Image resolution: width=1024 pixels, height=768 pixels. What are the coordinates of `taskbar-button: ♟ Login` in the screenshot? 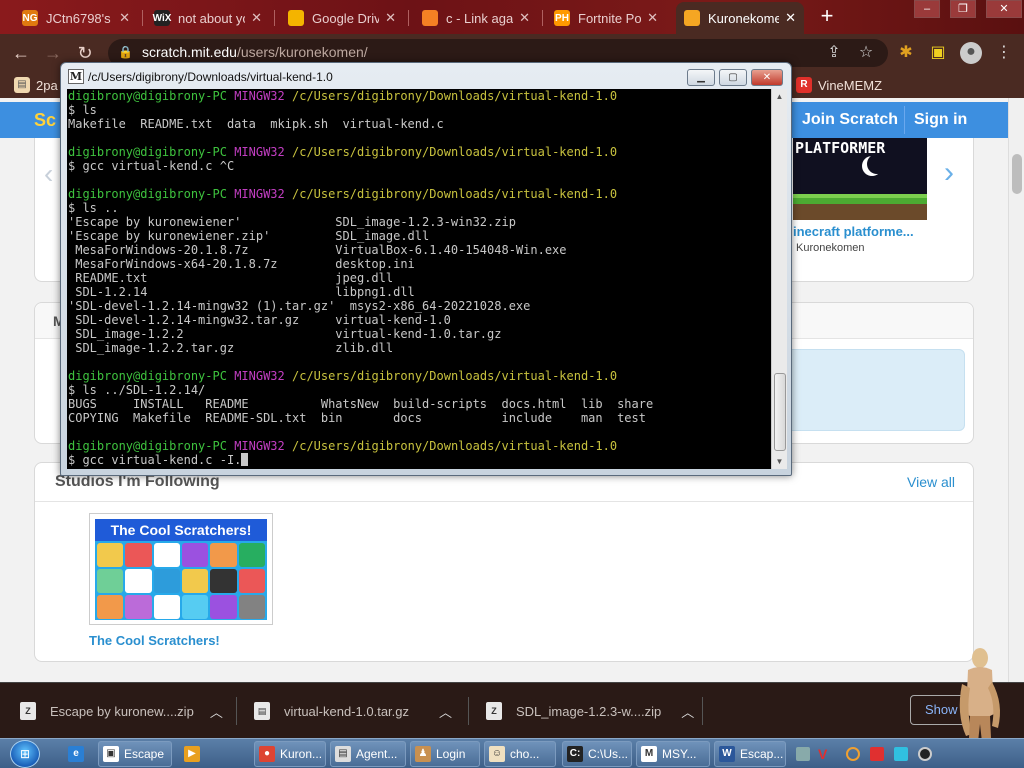 It's located at (445, 754).